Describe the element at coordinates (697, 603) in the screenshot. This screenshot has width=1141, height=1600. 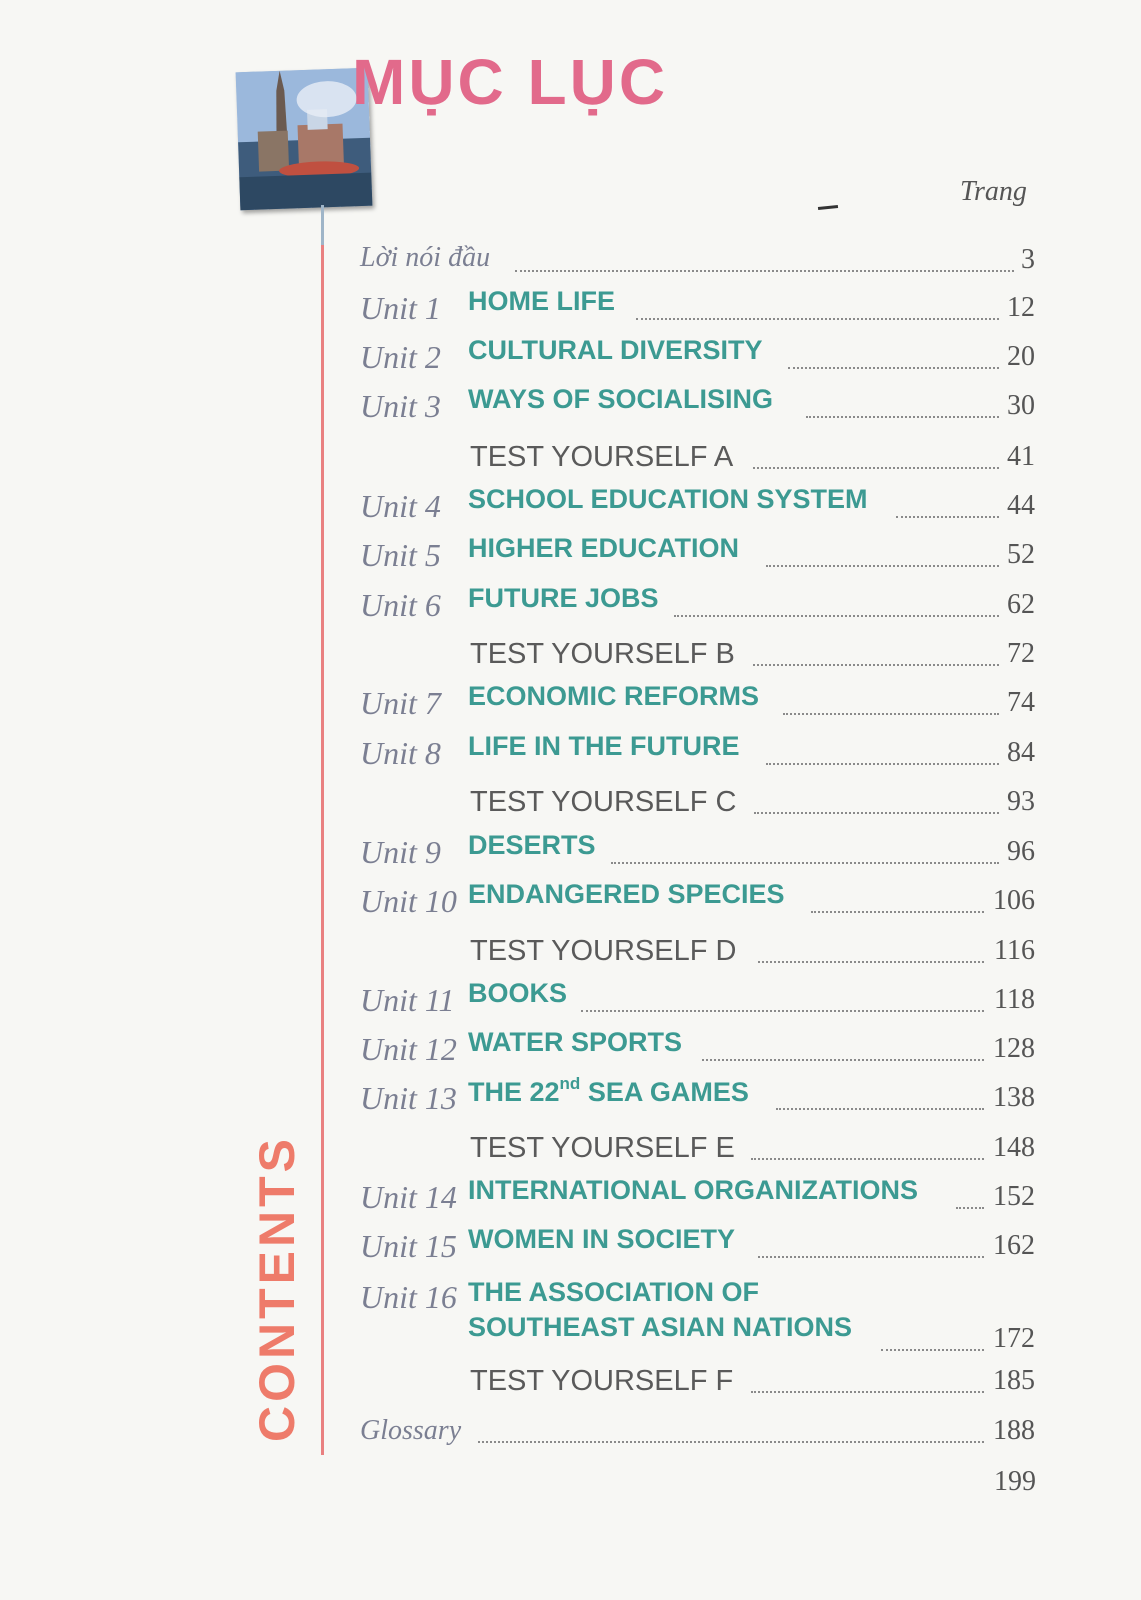
I see `toc-row: Unit 6 FUTURE JOBS 62` at that location.